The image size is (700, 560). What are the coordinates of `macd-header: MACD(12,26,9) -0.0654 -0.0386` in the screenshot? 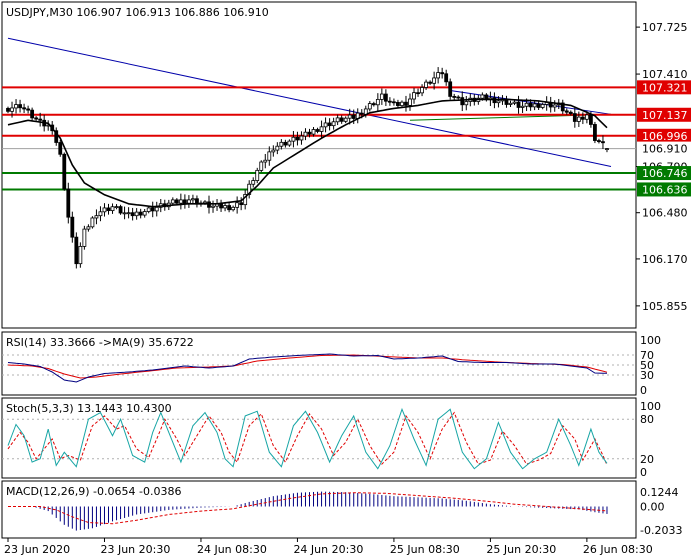 It's located at (93, 491).